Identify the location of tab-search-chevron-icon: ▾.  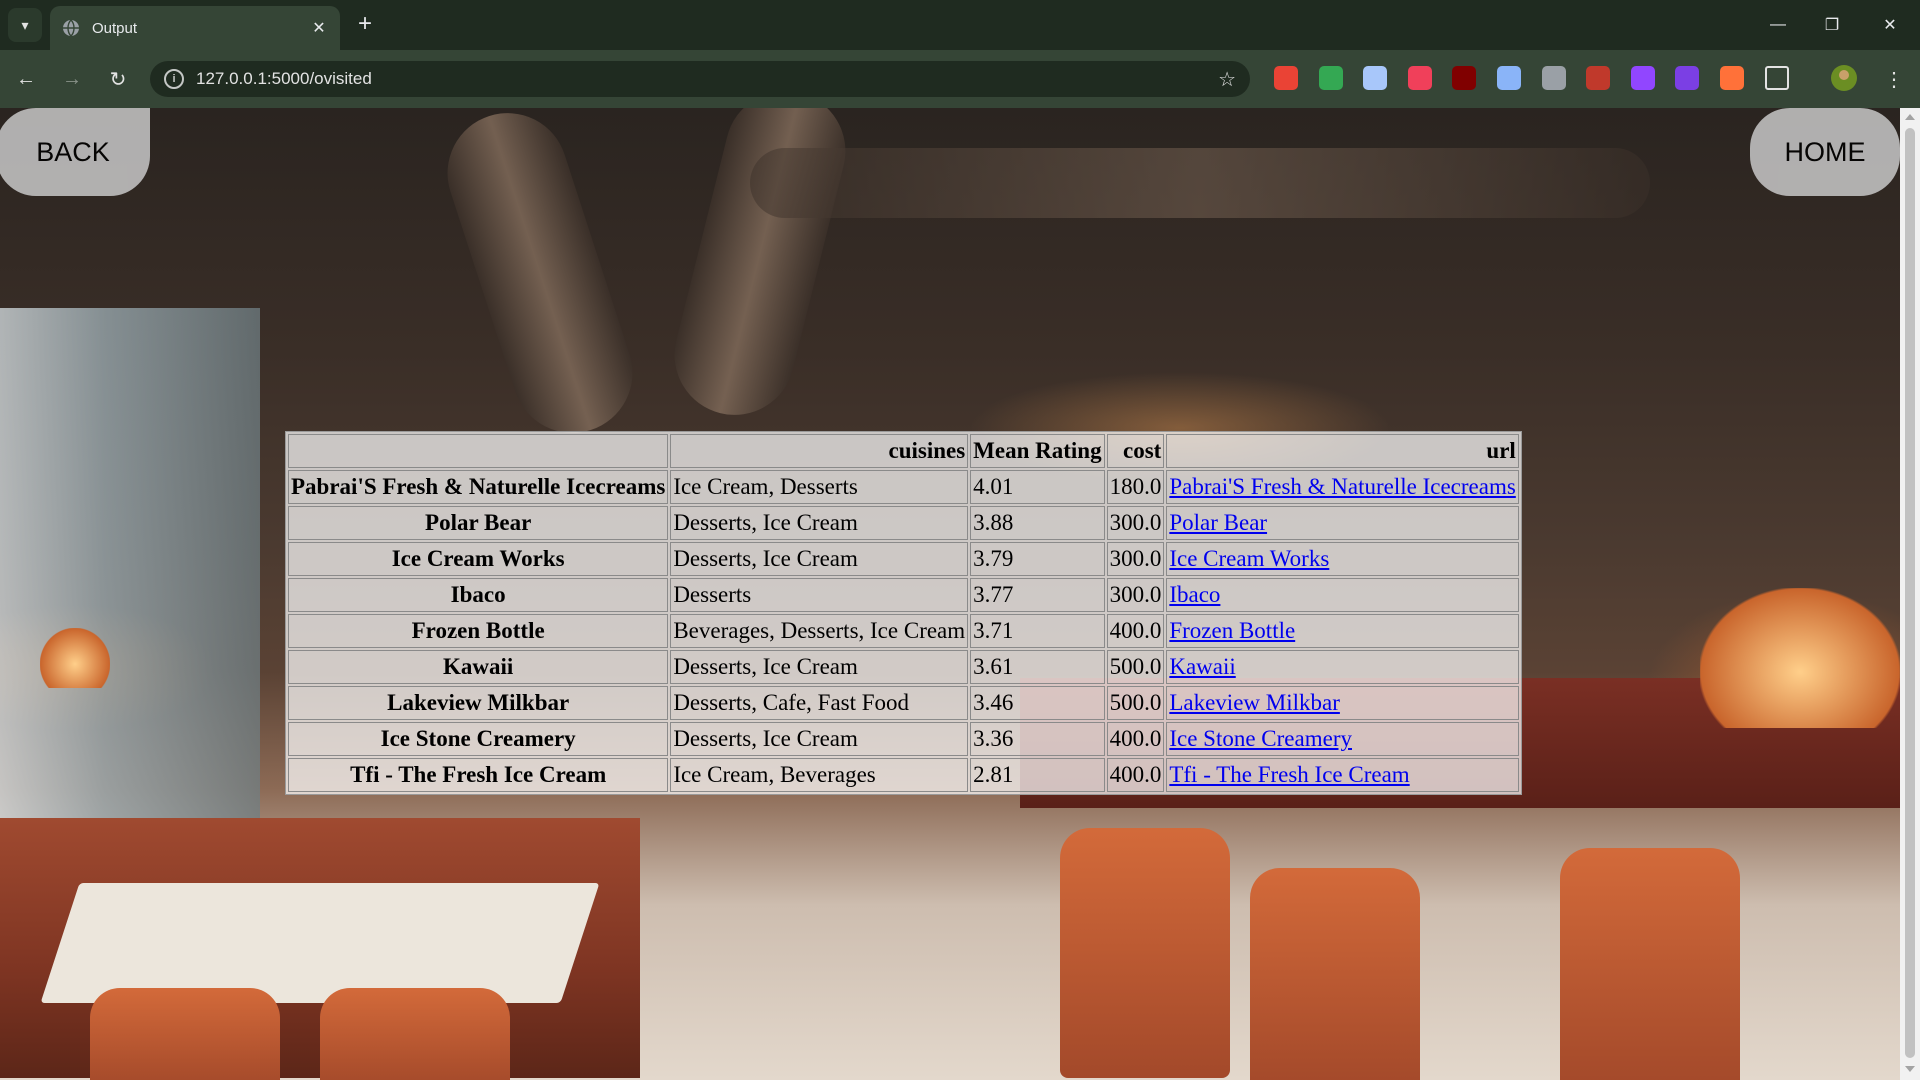
(25, 25).